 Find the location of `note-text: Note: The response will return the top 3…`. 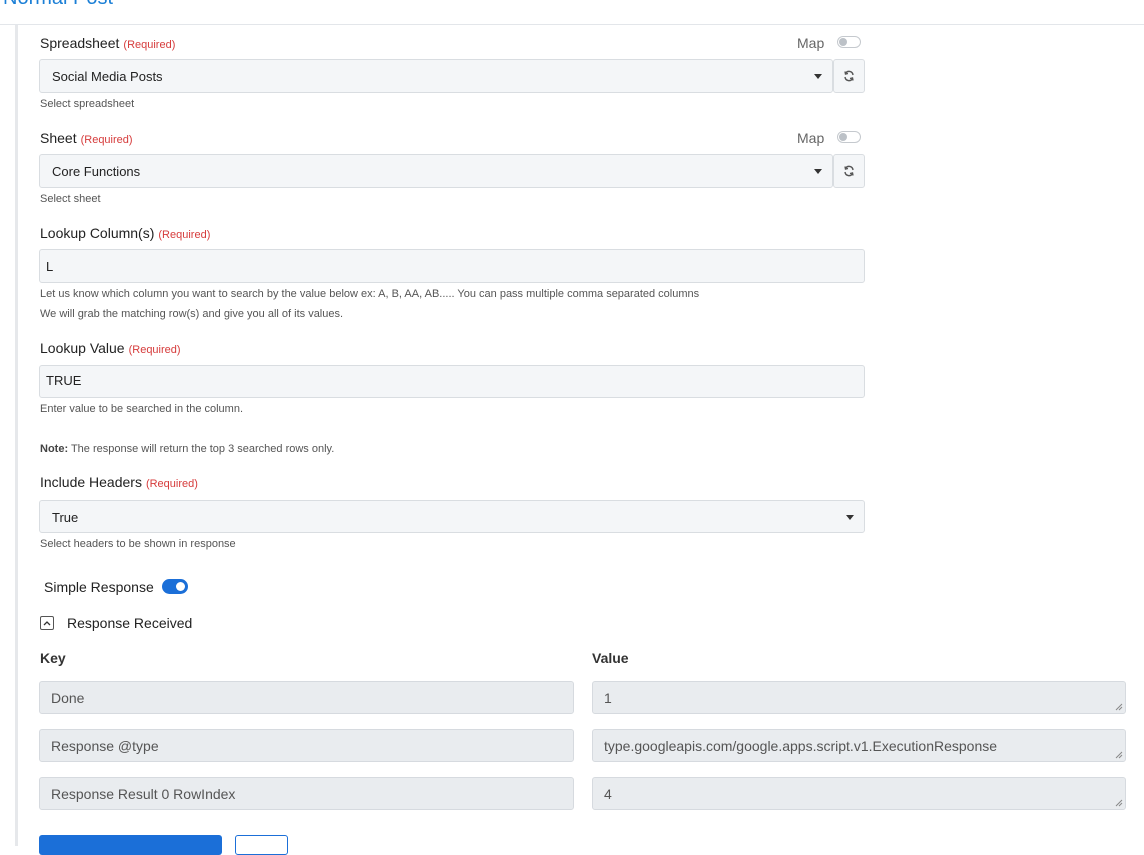

note-text: Note: The response will return the top 3… is located at coordinates (187, 449).